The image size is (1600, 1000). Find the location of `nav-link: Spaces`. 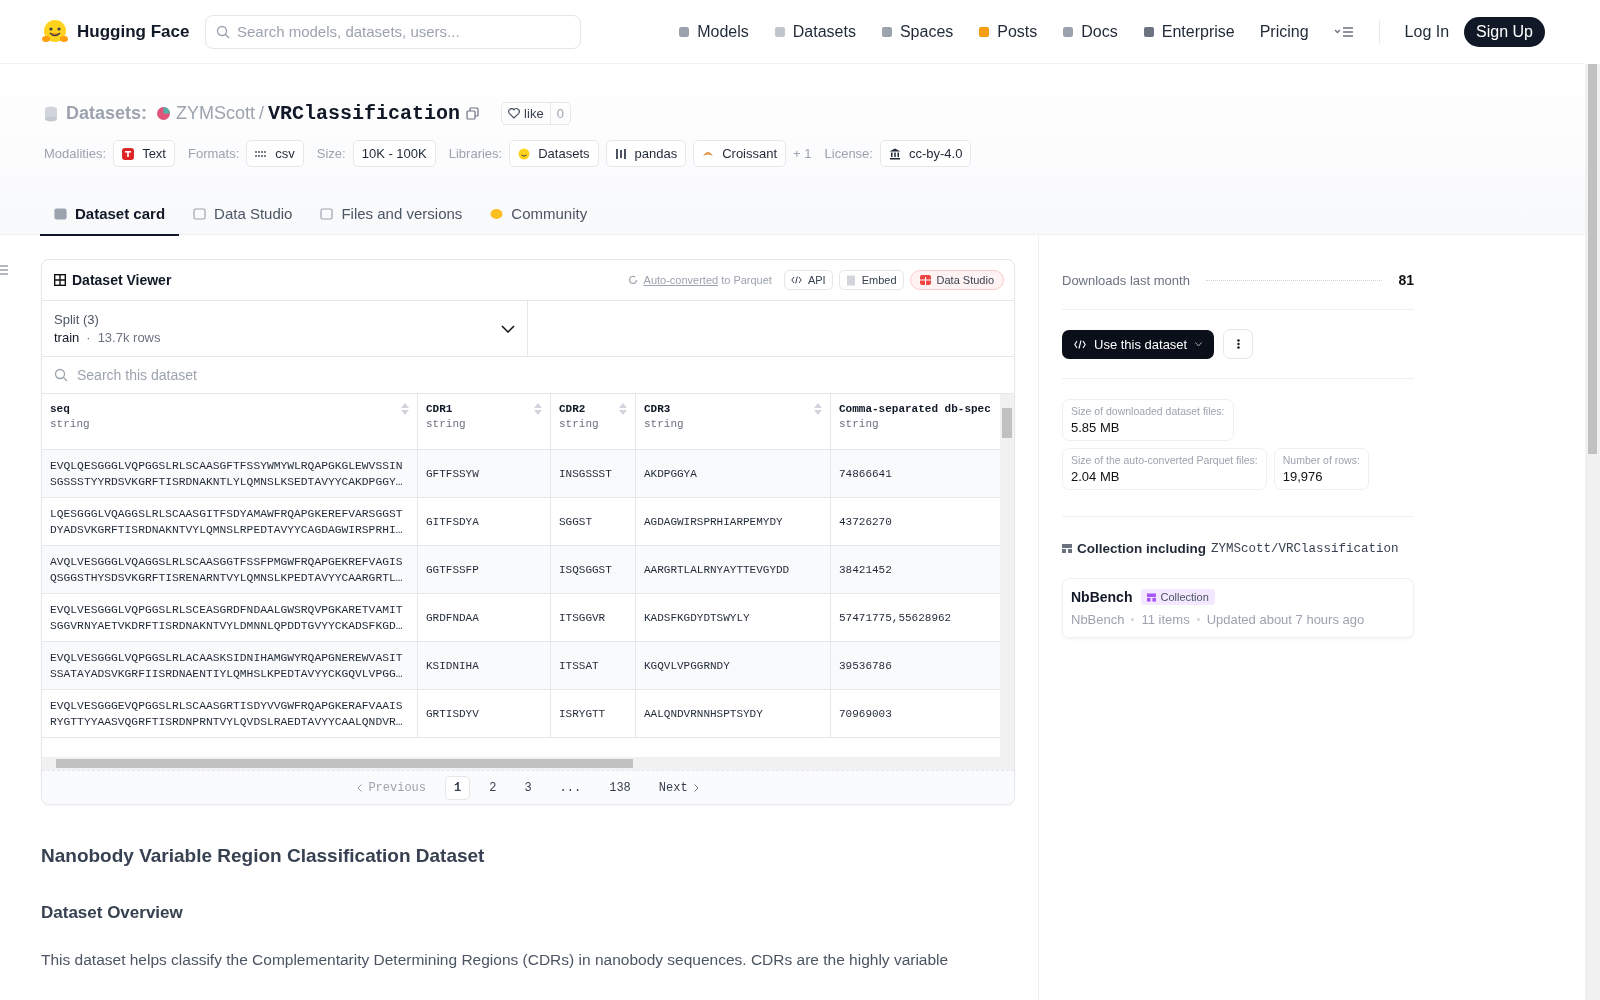

nav-link: Spaces is located at coordinates (917, 31).